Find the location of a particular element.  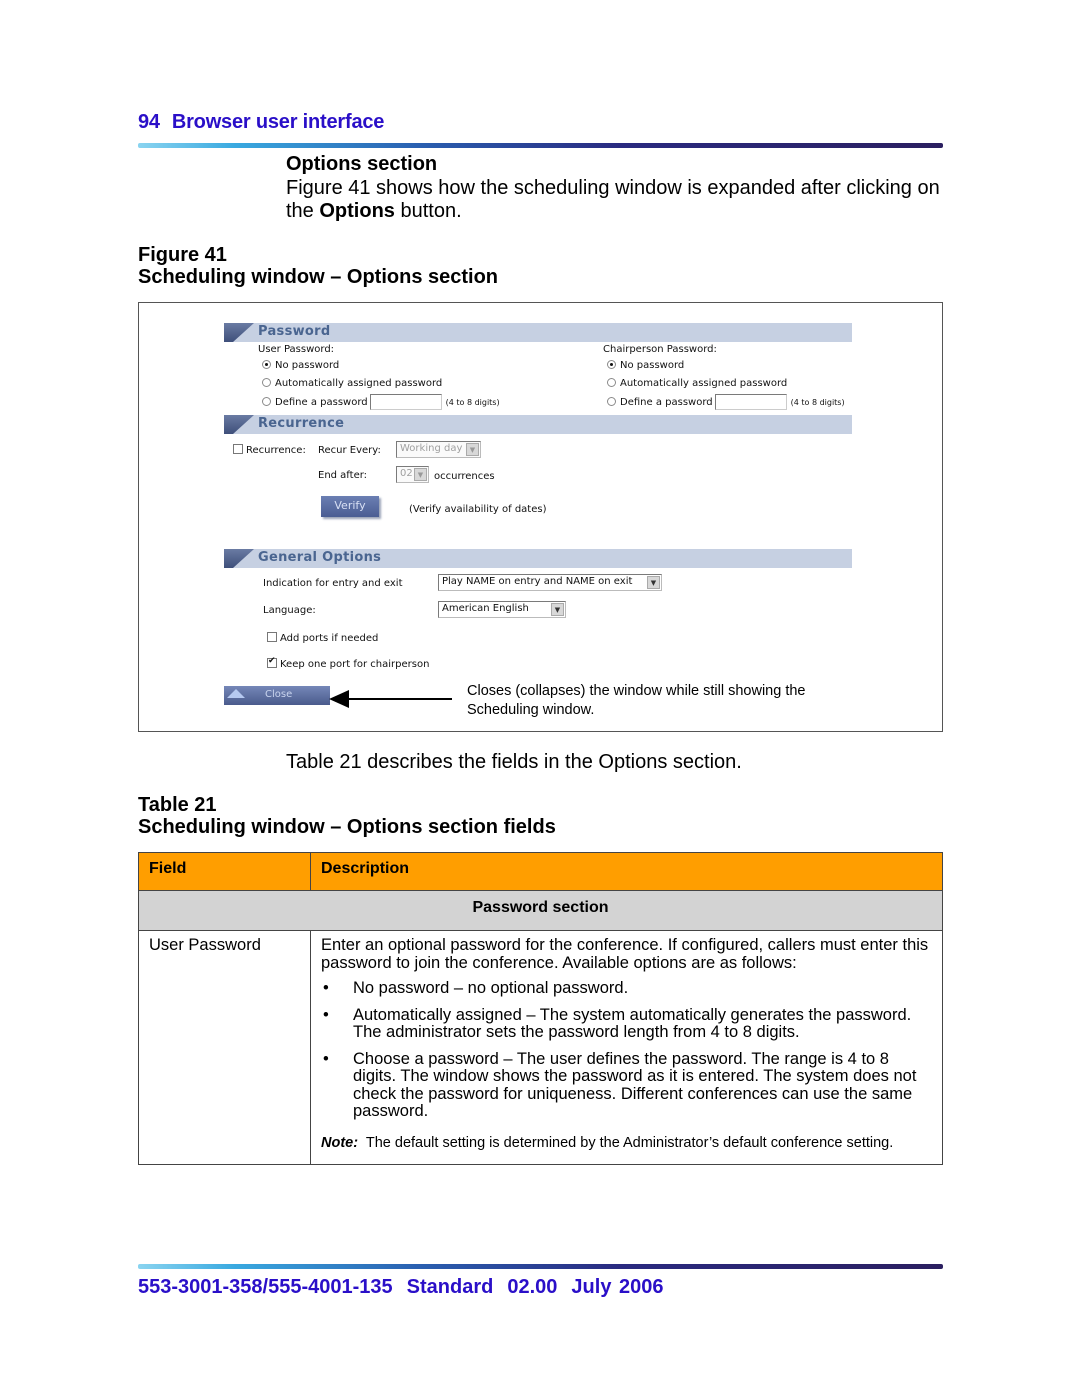

recur-every-label: Recur Every: is located at coordinates (349, 450).